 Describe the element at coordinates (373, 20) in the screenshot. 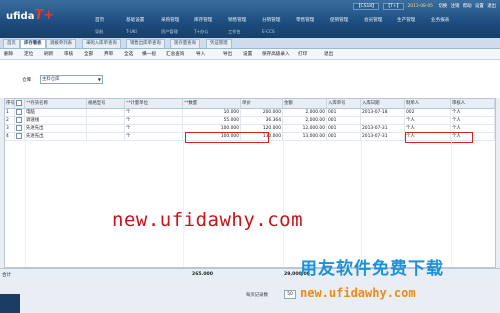

I see `menu-member: 会员管理` at that location.